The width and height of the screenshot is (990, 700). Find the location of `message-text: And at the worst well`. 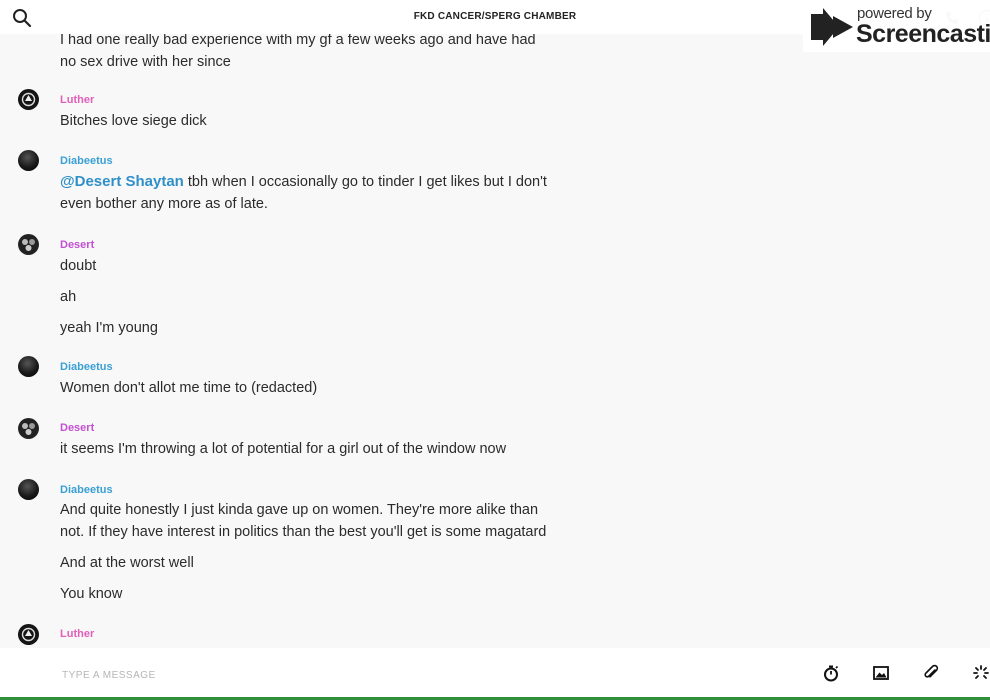

message-text: And at the worst well is located at coordinates (127, 563).